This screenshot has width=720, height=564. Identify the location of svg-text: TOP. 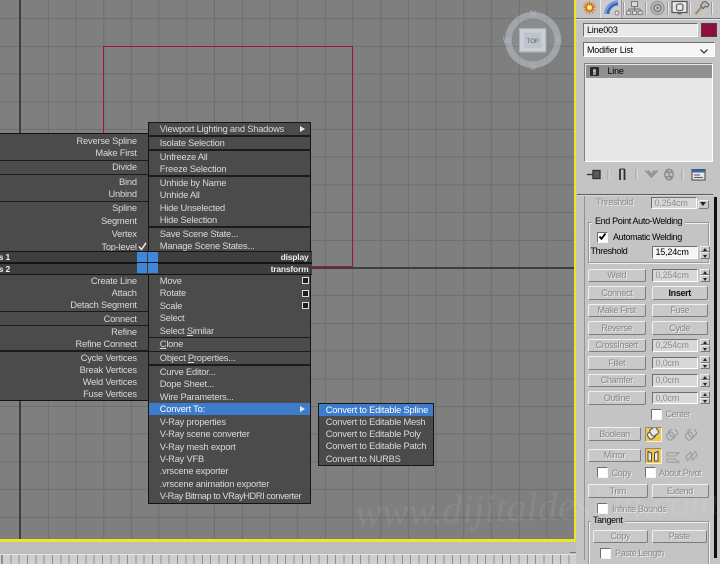
(533, 42).